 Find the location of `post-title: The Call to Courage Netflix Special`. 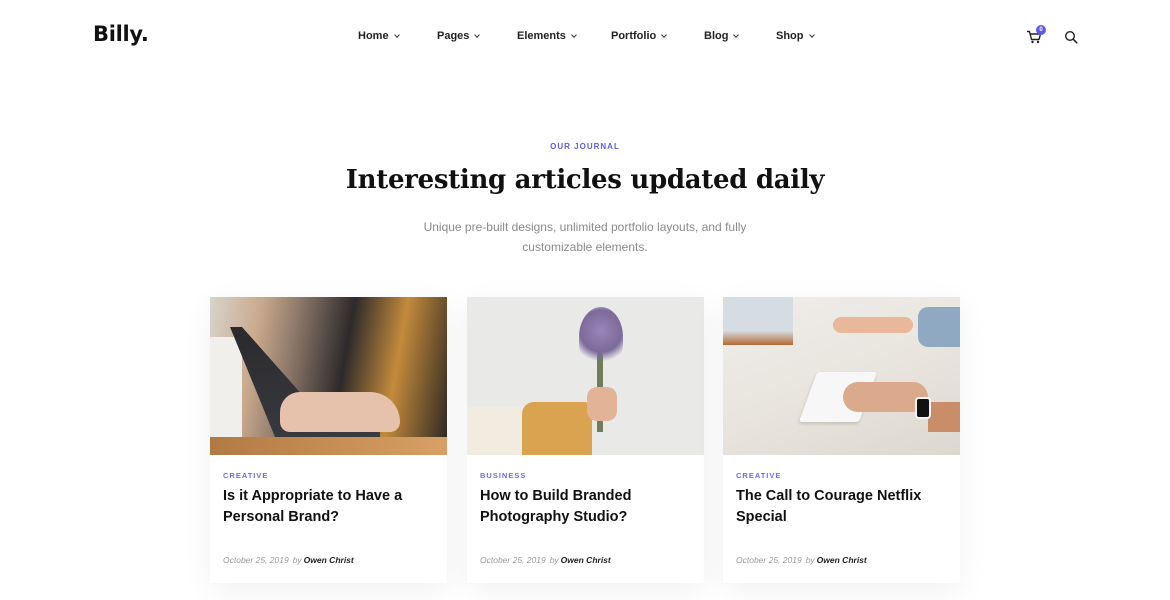

post-title: The Call to Courage Netflix Special is located at coordinates (841, 507).